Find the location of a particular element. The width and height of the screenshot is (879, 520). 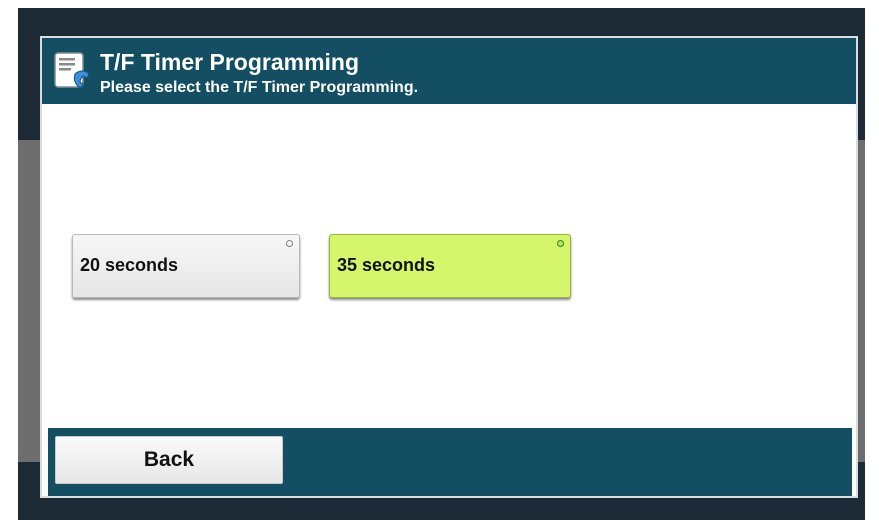

option-35-seconds: 35 seconds is located at coordinates (450, 266).